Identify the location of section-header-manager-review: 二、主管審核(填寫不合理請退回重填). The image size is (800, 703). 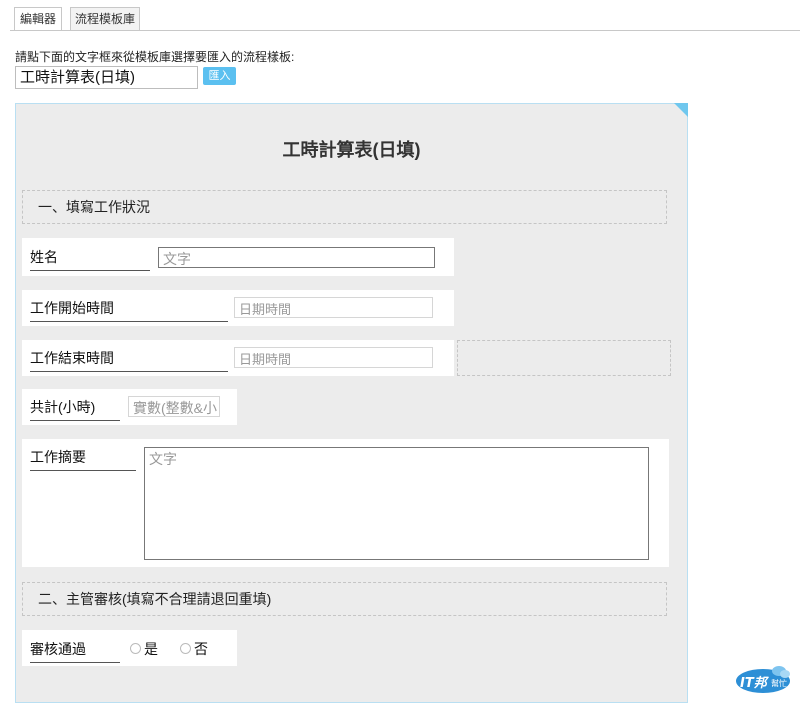
(344, 599).